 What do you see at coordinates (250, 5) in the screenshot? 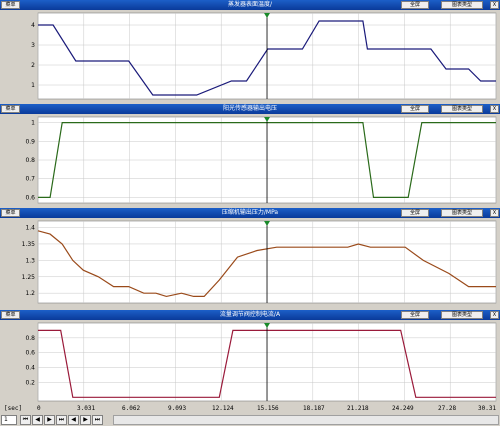
I see `panel-header: 菜单 蒸发器表面温度/ 全屏 图表类型 X` at bounding box center [250, 5].